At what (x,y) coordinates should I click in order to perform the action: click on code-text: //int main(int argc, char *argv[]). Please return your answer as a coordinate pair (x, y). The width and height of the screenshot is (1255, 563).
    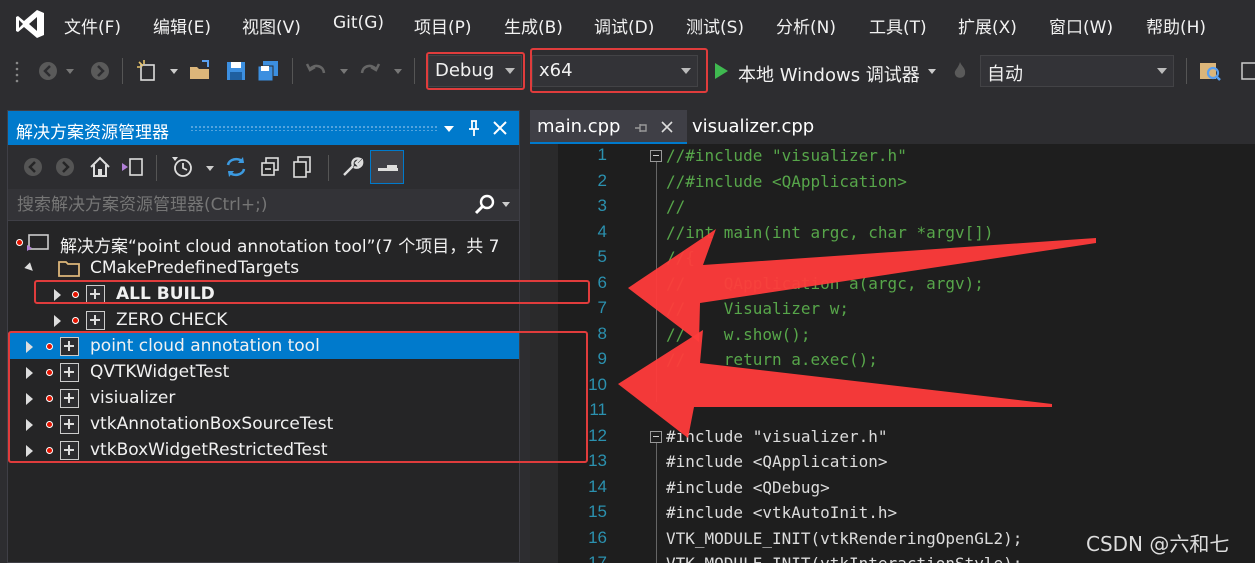
    Looking at the image, I should click on (830, 232).